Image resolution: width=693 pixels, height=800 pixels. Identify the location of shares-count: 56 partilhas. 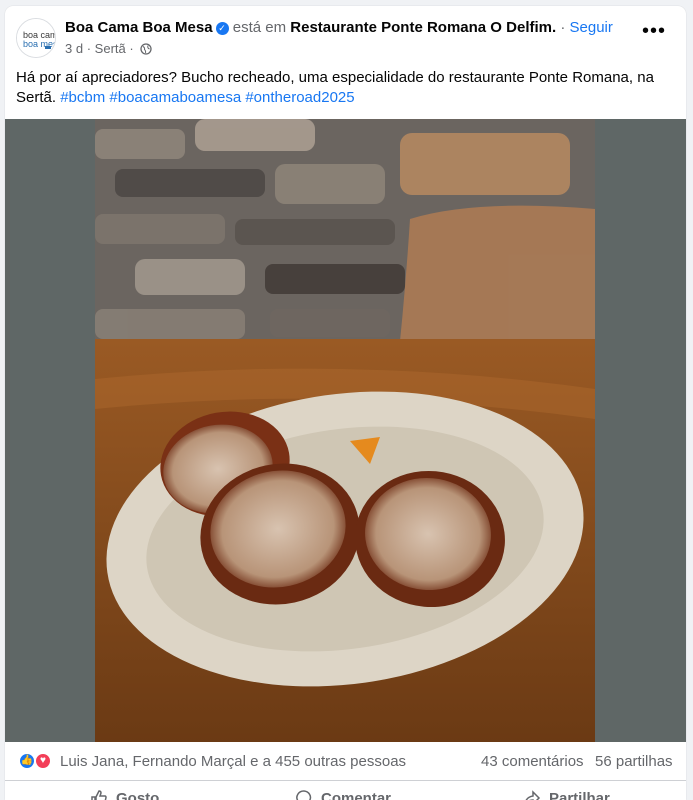
(634, 761).